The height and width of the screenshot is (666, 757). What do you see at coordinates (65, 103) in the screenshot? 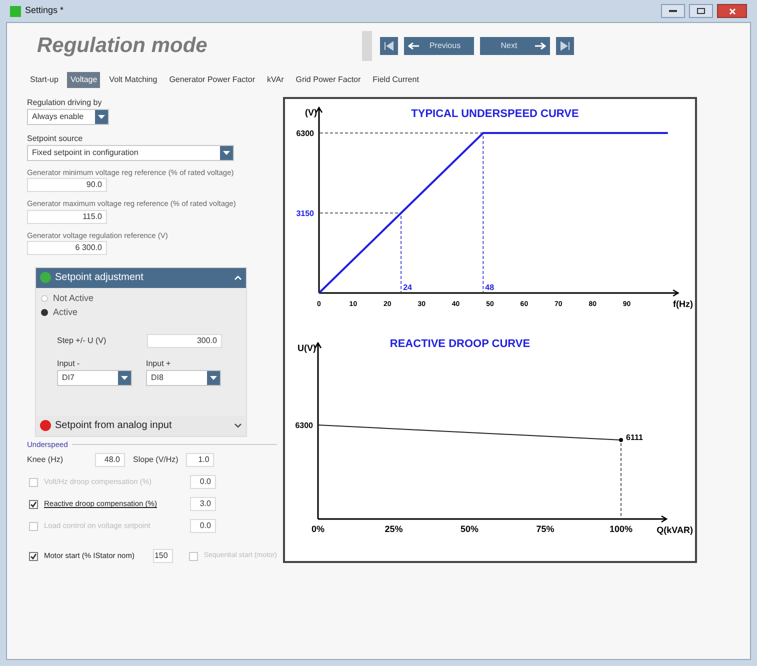
I see `field-label: Regulation driving by` at bounding box center [65, 103].